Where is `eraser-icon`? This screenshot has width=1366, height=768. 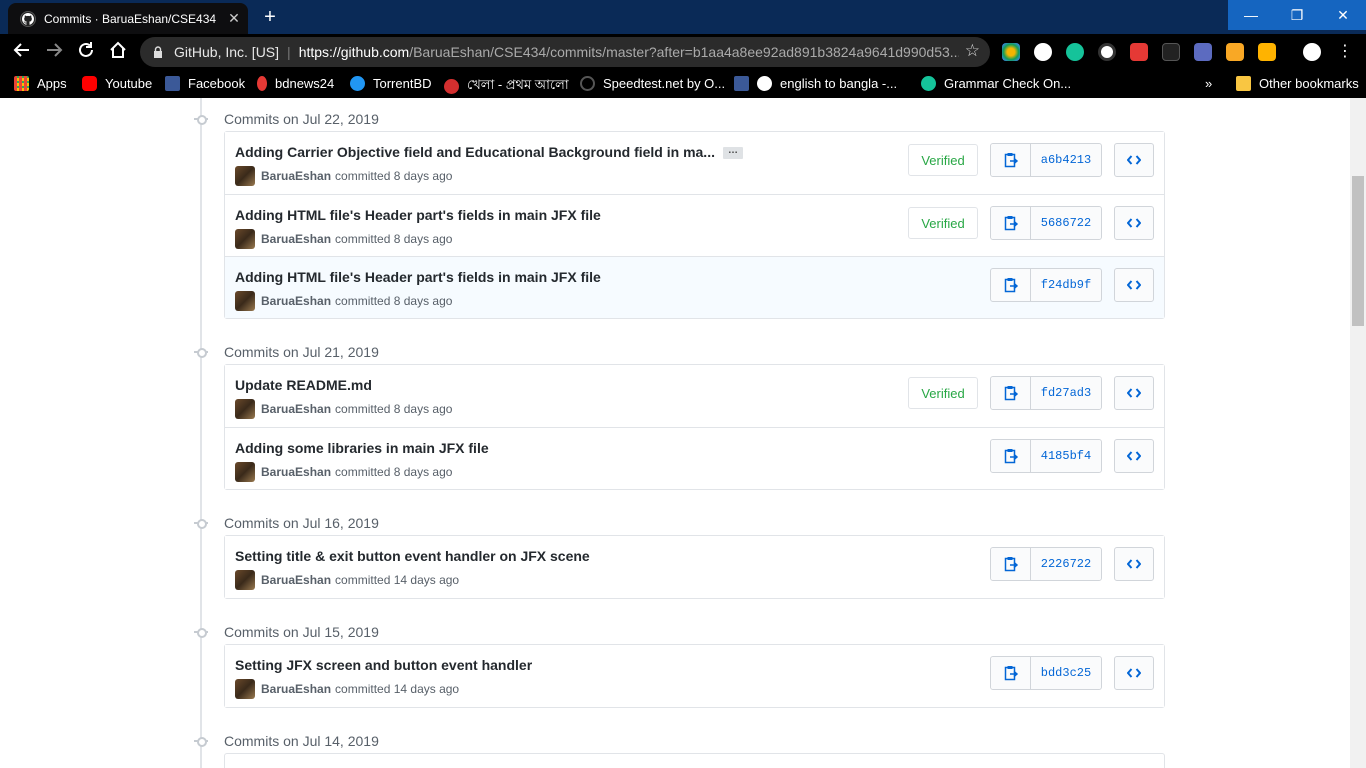
eraser-icon is located at coordinates (1171, 52).